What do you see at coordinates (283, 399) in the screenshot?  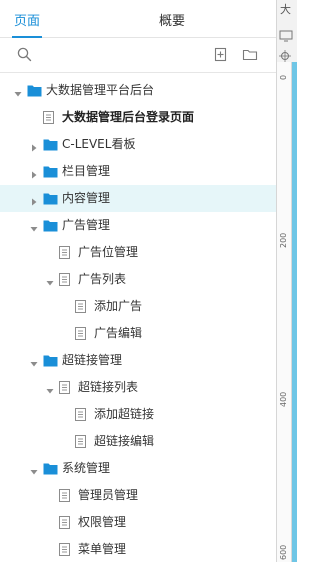 I see `ruler-mark: 400` at bounding box center [283, 399].